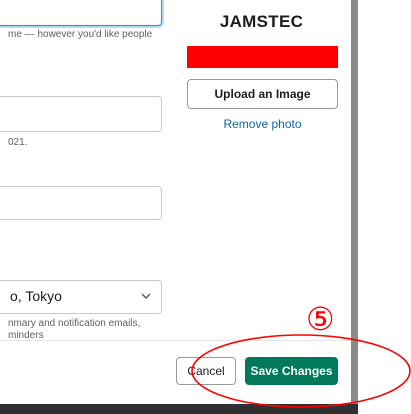 The width and height of the screenshot is (411, 414). What do you see at coordinates (261, 21) in the screenshot?
I see `org-name: JAMSTEC` at bounding box center [261, 21].